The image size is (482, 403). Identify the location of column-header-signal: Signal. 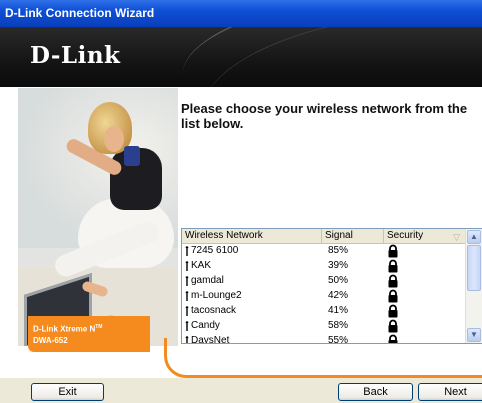
(353, 236).